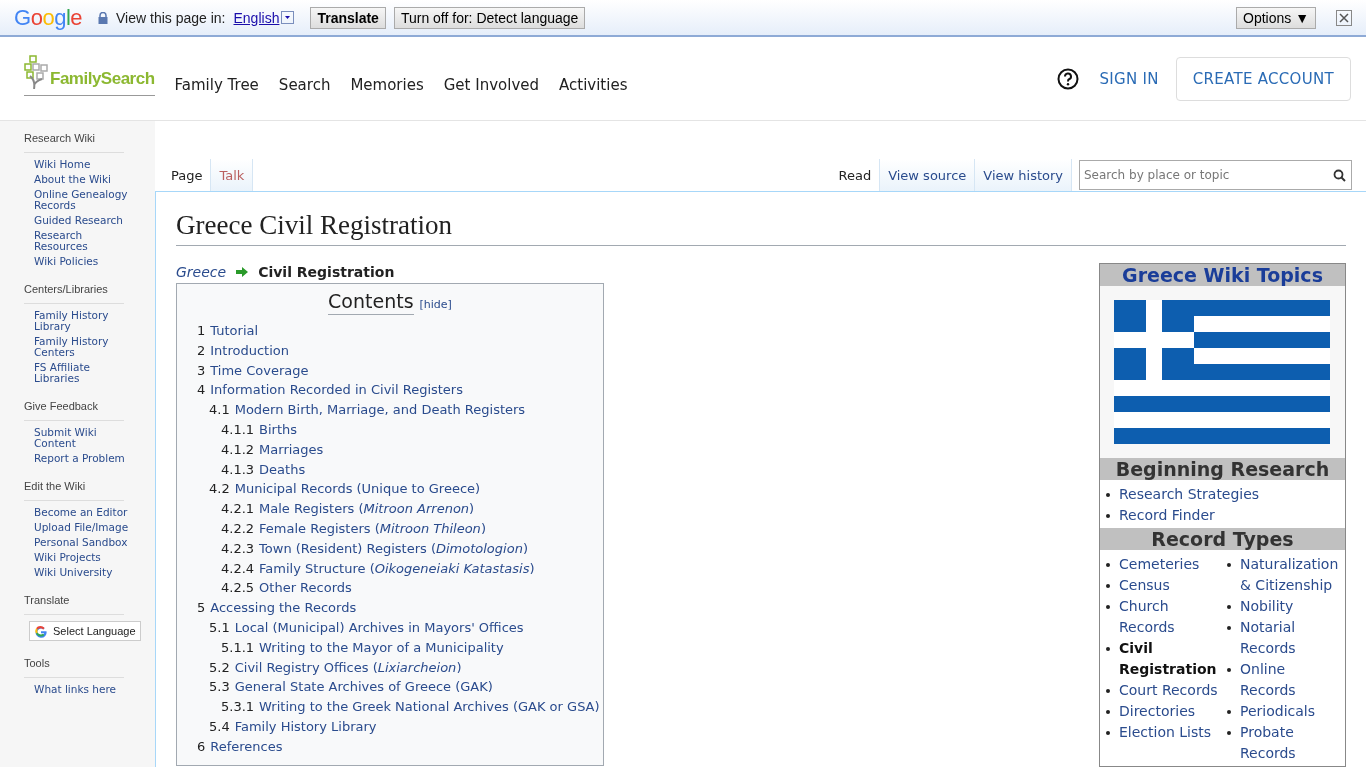  What do you see at coordinates (1215, 175) in the screenshot?
I see `search-field: Search by place or topic` at bounding box center [1215, 175].